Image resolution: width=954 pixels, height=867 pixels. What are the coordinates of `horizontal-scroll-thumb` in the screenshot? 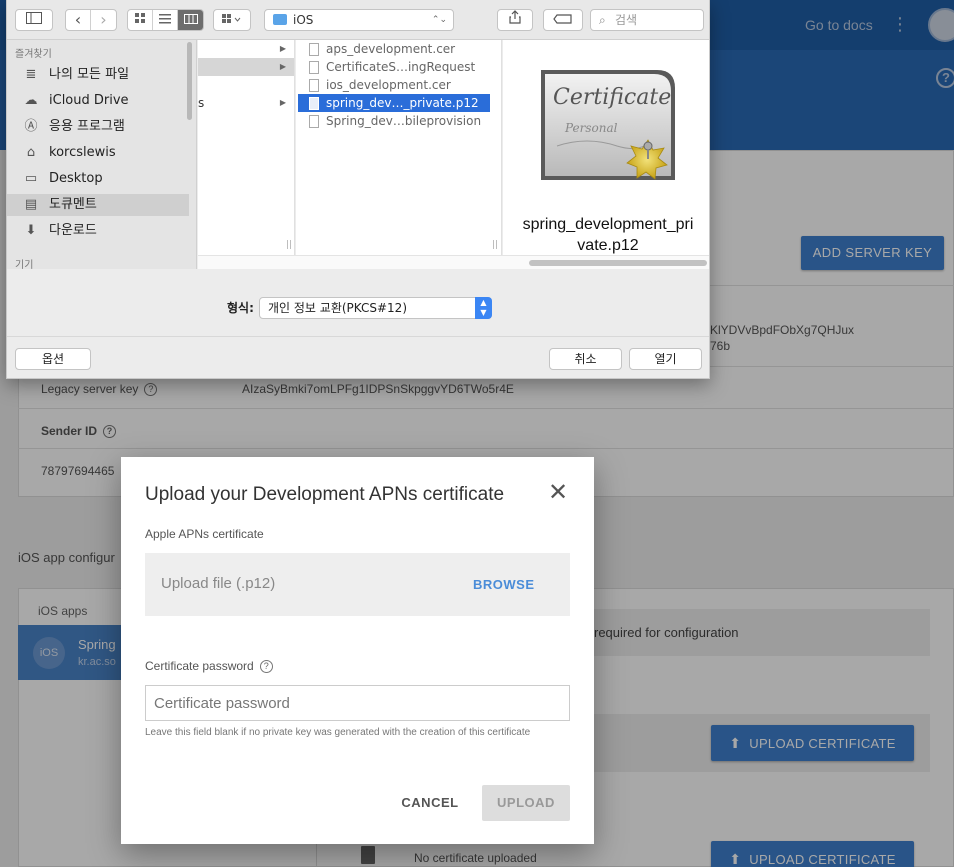 It's located at (618, 263).